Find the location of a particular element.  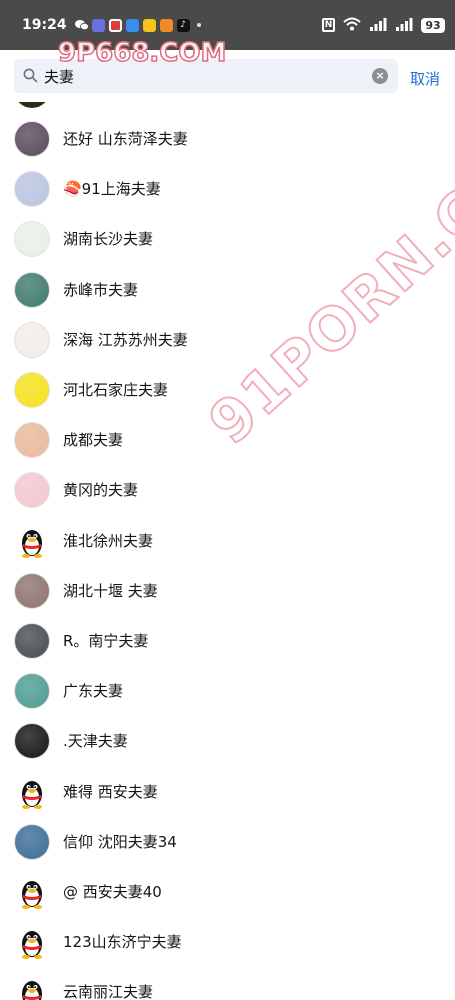

search-box: × is located at coordinates (206, 76).